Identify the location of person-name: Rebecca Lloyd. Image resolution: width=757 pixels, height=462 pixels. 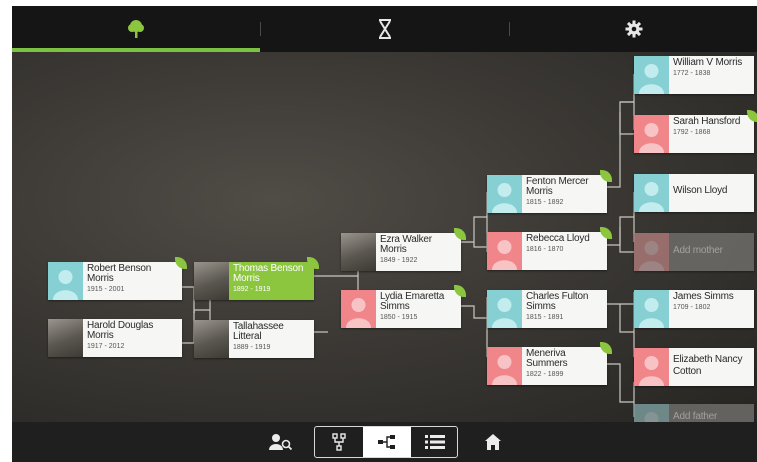
(558, 238).